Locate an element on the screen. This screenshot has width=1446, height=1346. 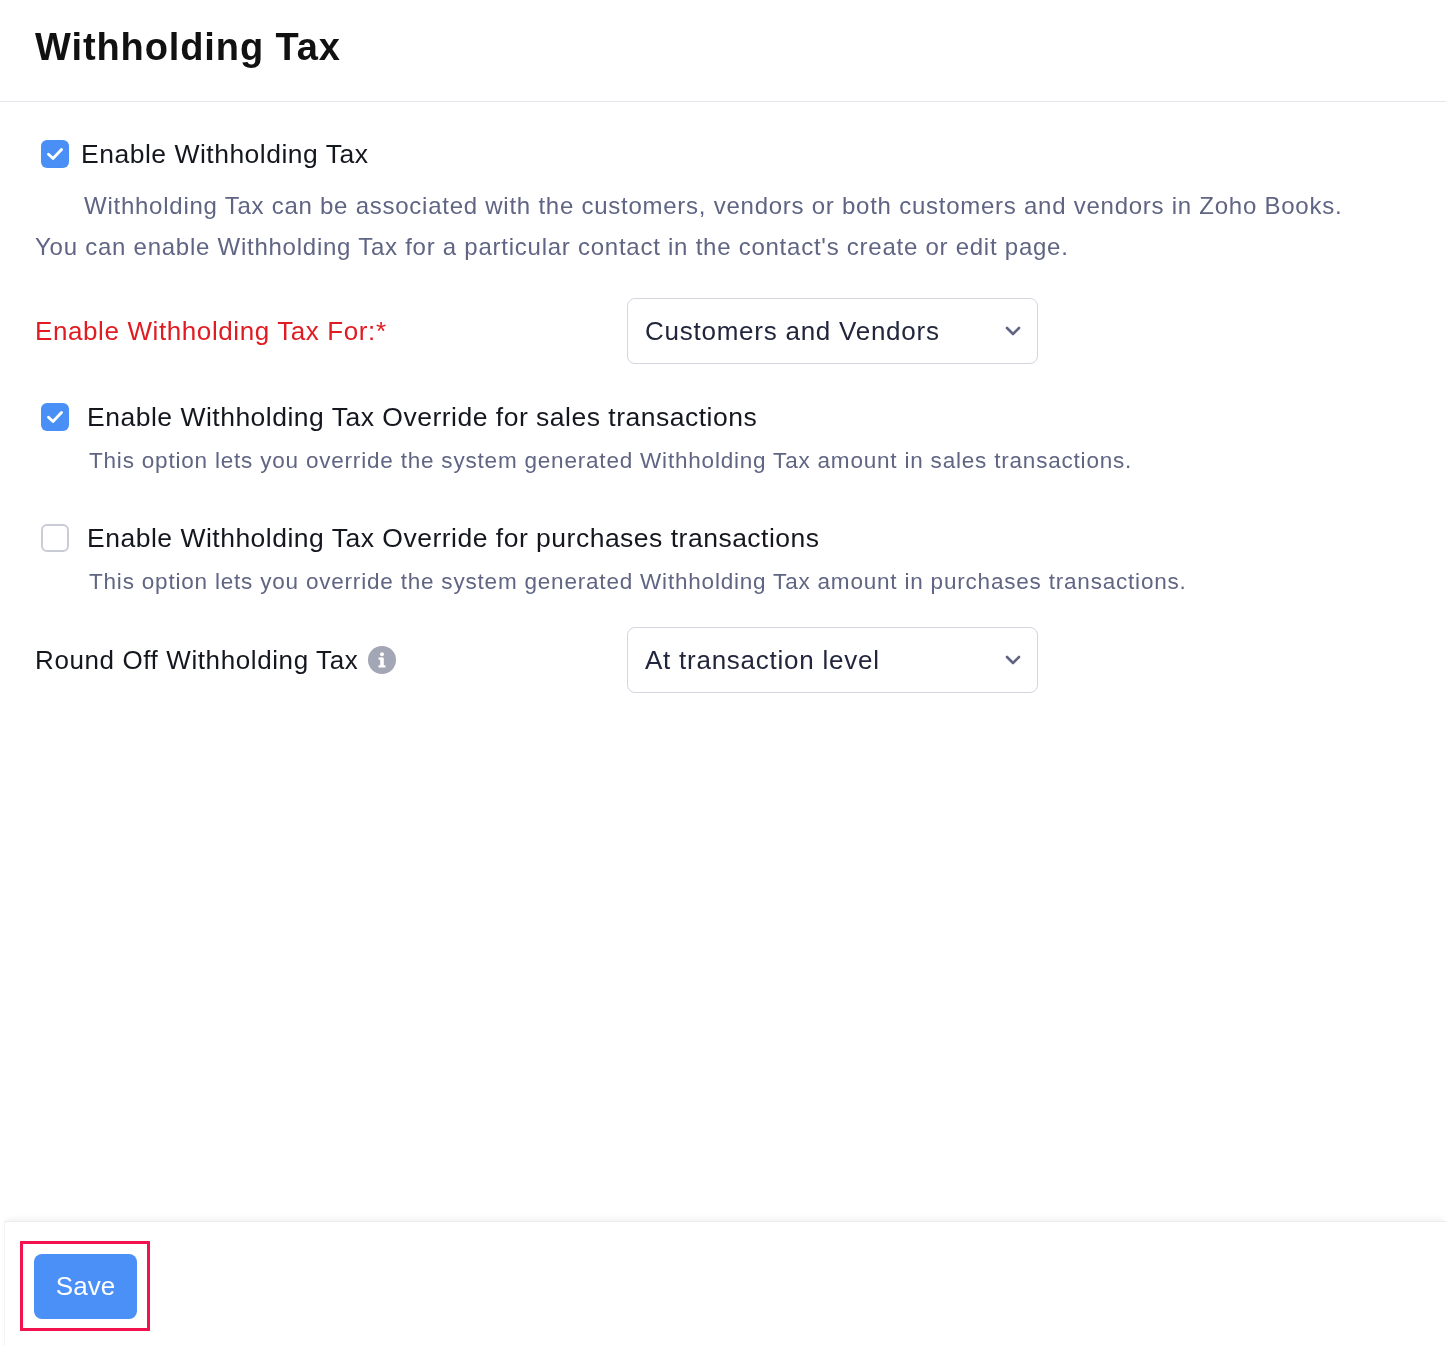
checkbox-label: Enable Withholding Tax is located at coordinates (225, 154).